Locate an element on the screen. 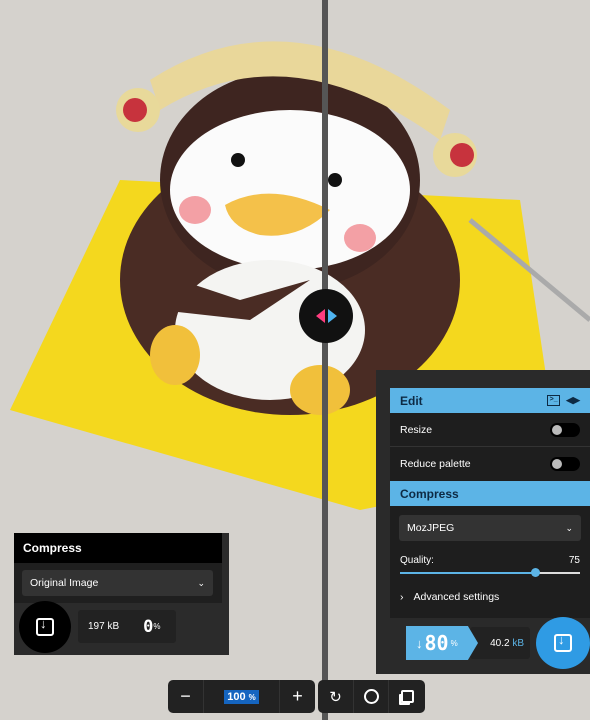 Image resolution: width=590 pixels, height=720 pixels. rotate-icon: ↻ is located at coordinates (335, 697).